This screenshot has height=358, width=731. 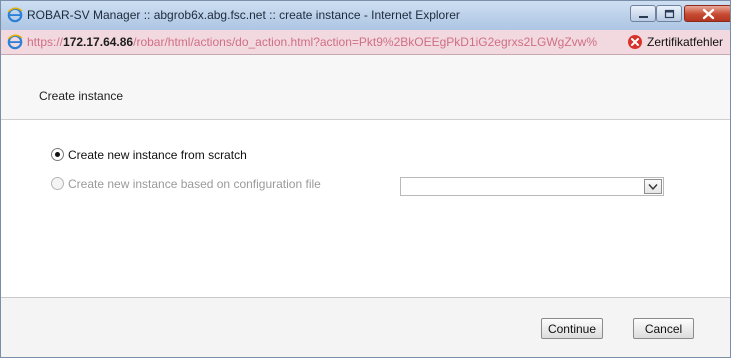 I want to click on config-file-select, so click(x=532, y=186).